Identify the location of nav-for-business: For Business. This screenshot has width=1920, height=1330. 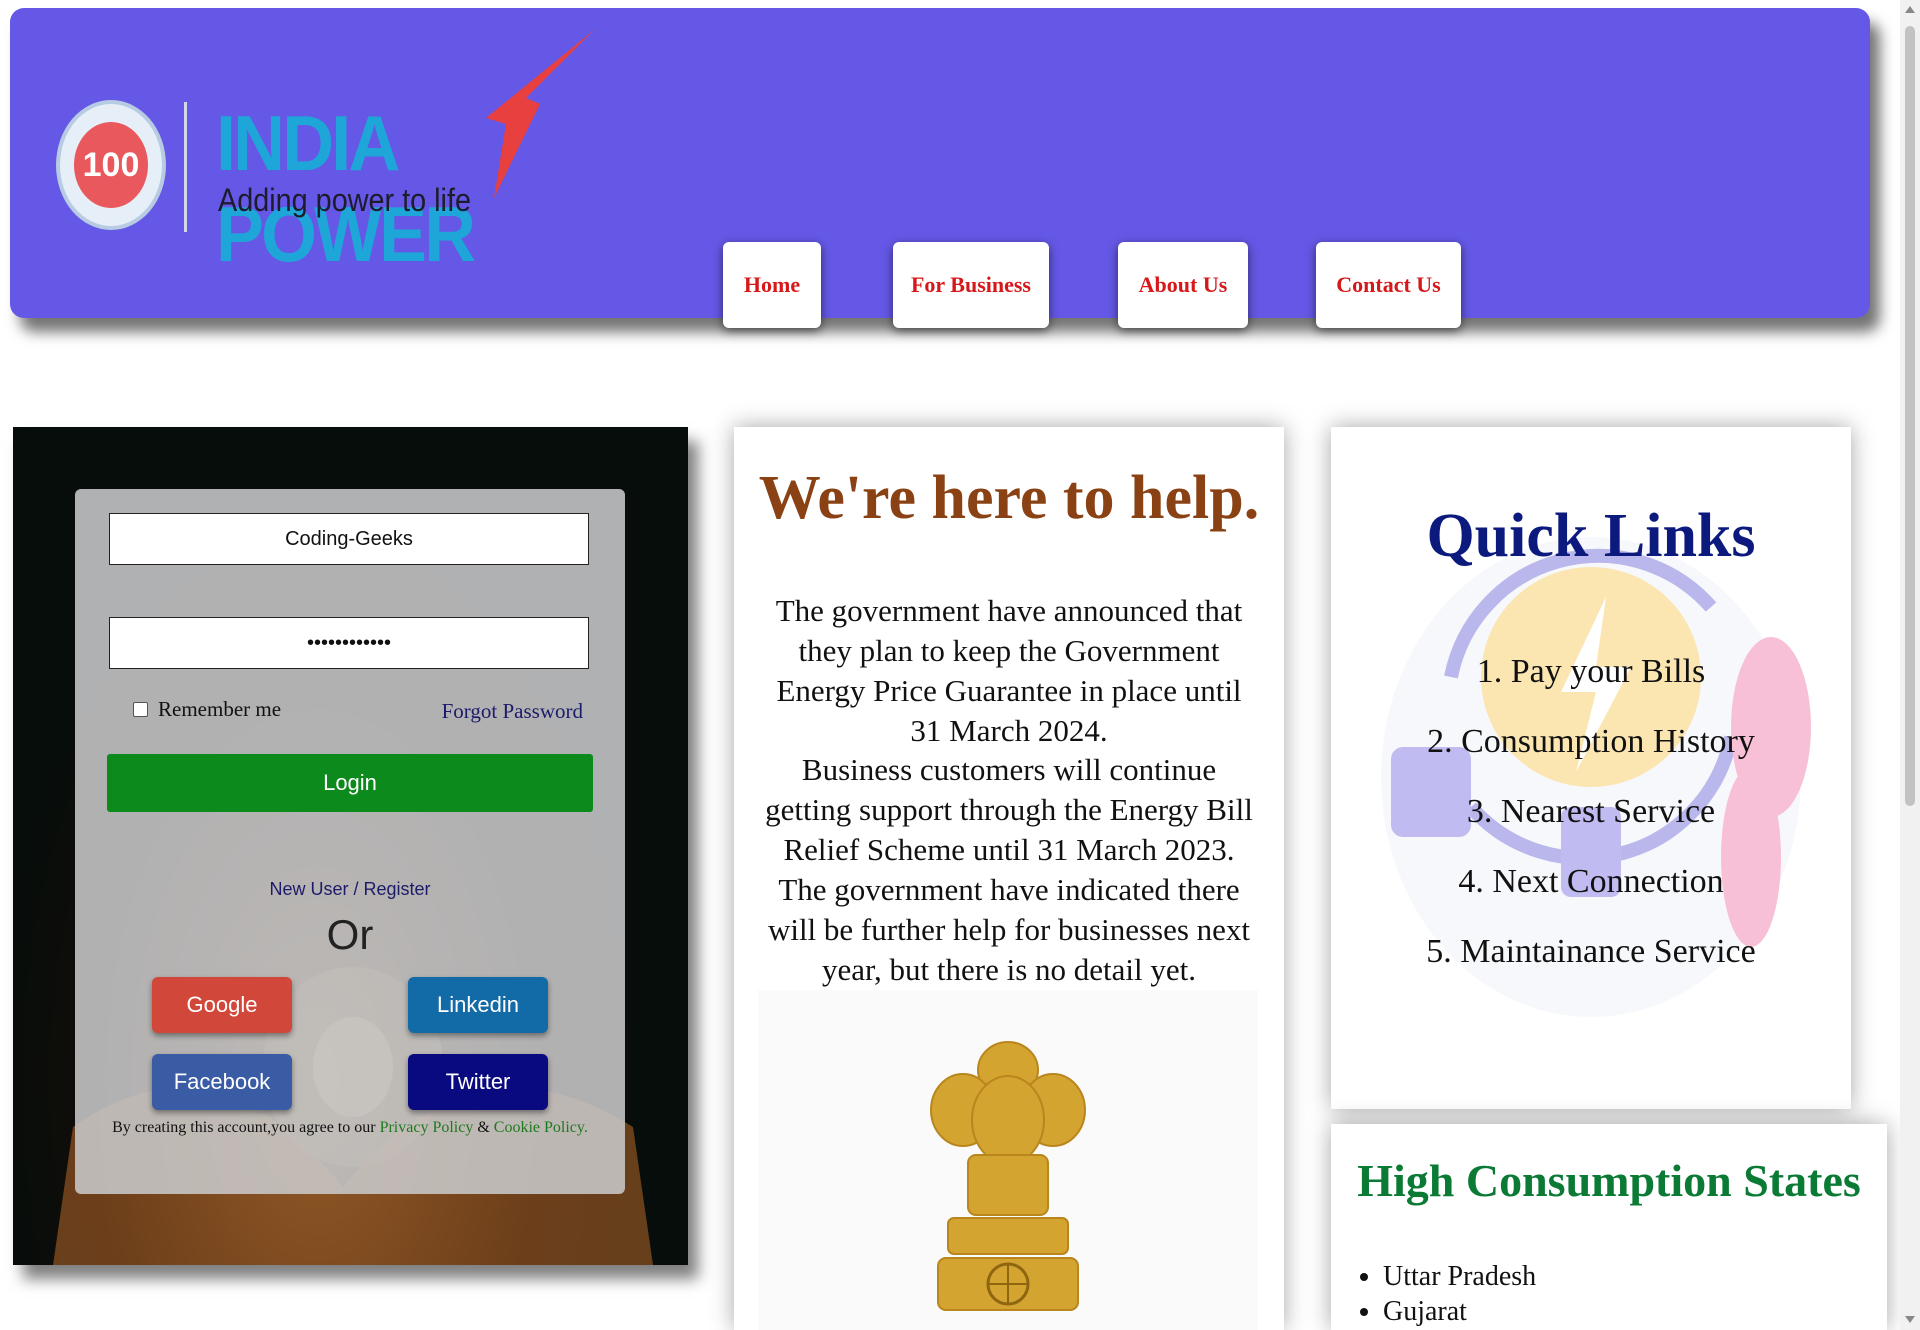
(971, 285).